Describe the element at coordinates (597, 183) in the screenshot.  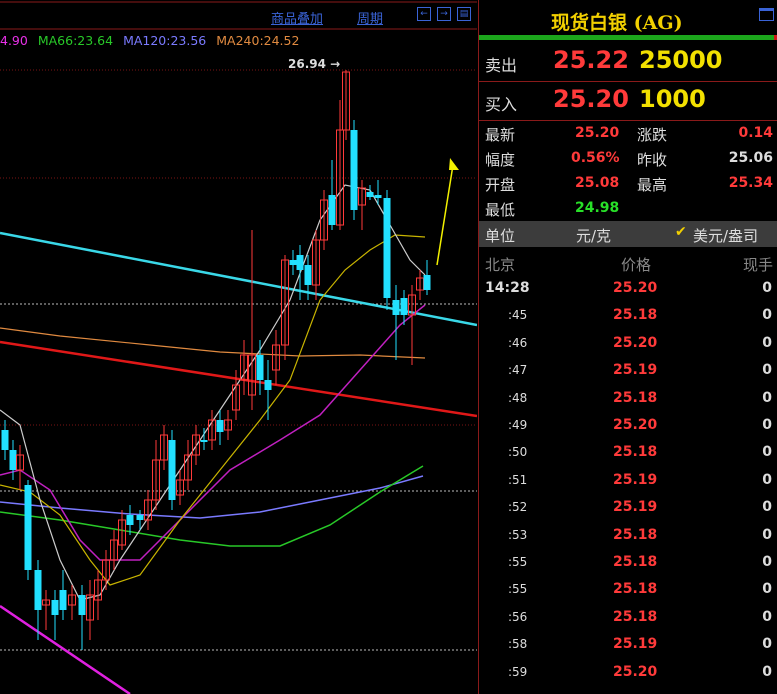
I see `open-value: 25.08` at that location.